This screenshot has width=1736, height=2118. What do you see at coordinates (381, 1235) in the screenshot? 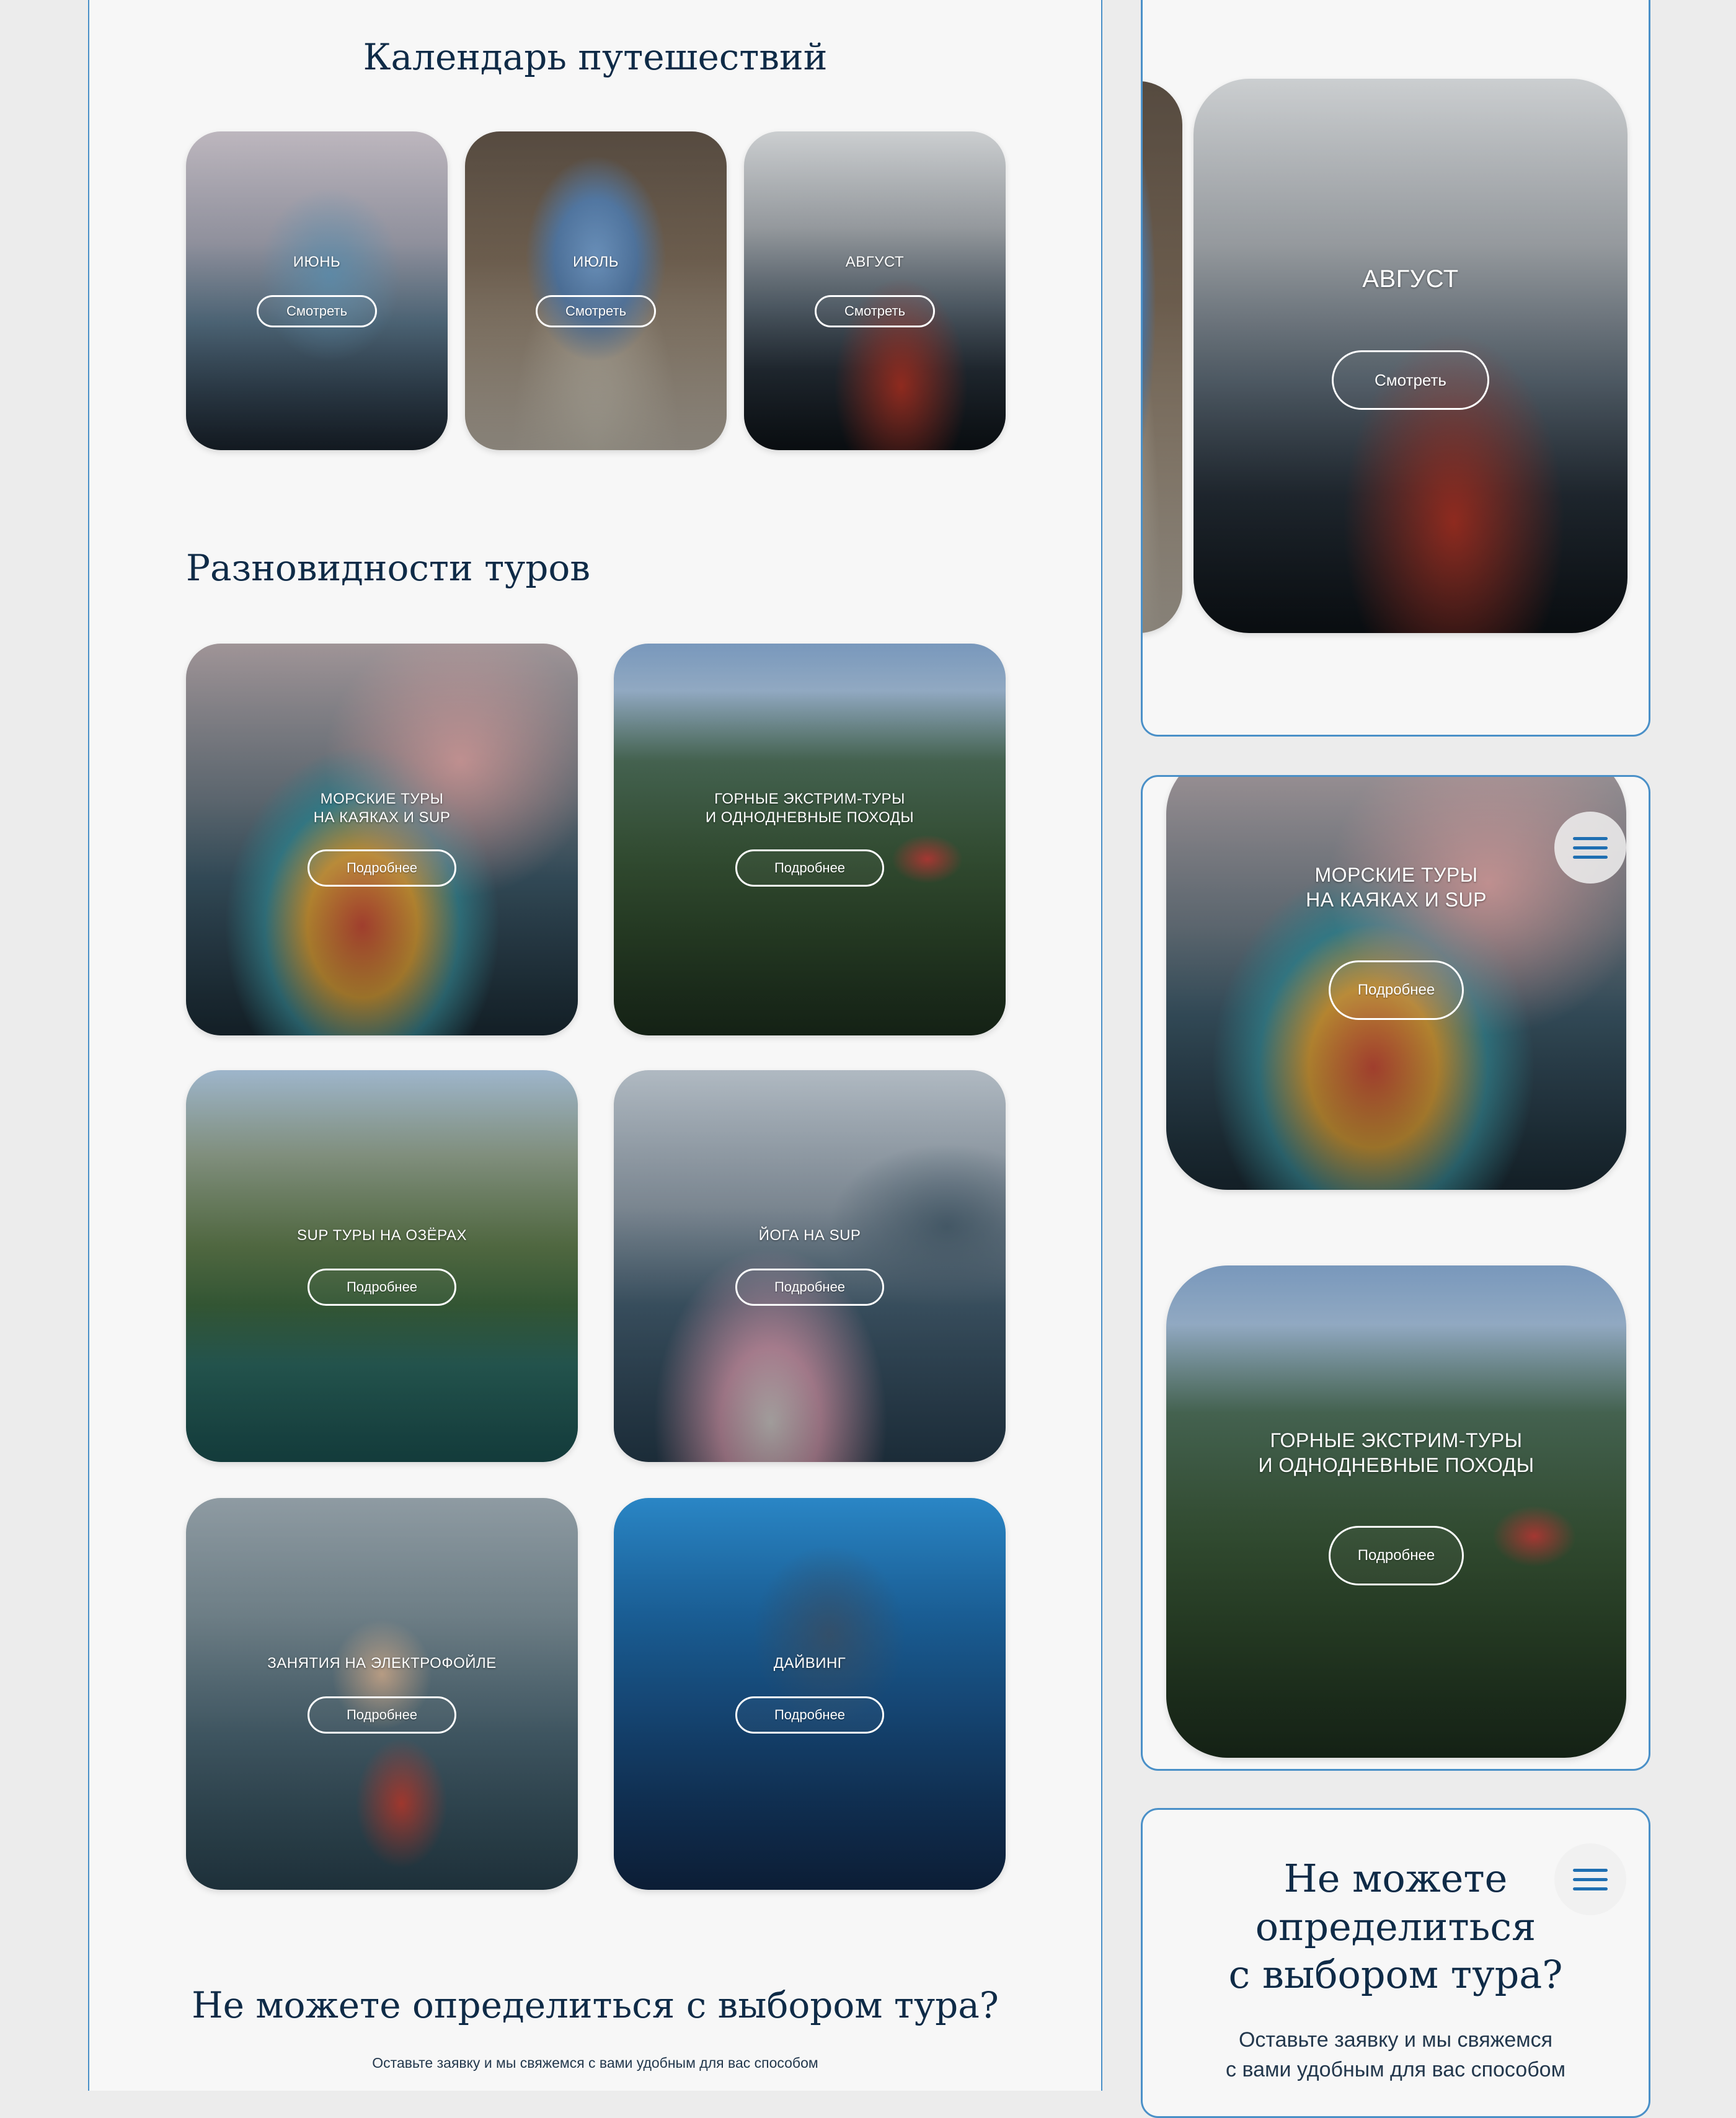
I see `tour-card-title: SUP ТУРЫ НА ОЗЁРАХ` at bounding box center [381, 1235].